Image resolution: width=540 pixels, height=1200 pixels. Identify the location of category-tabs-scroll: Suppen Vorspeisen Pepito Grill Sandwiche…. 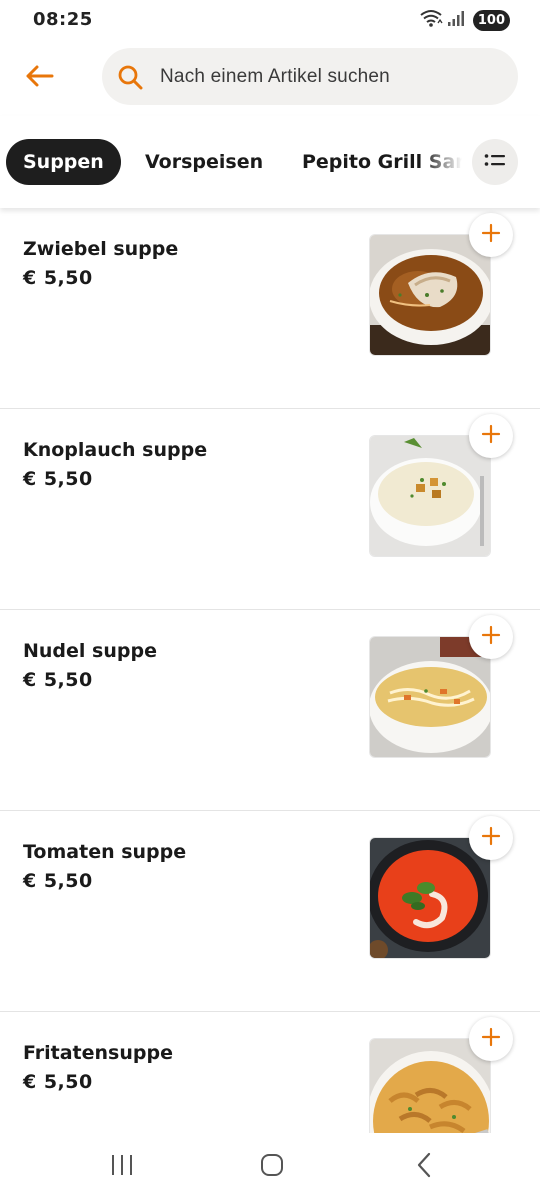
(231, 162).